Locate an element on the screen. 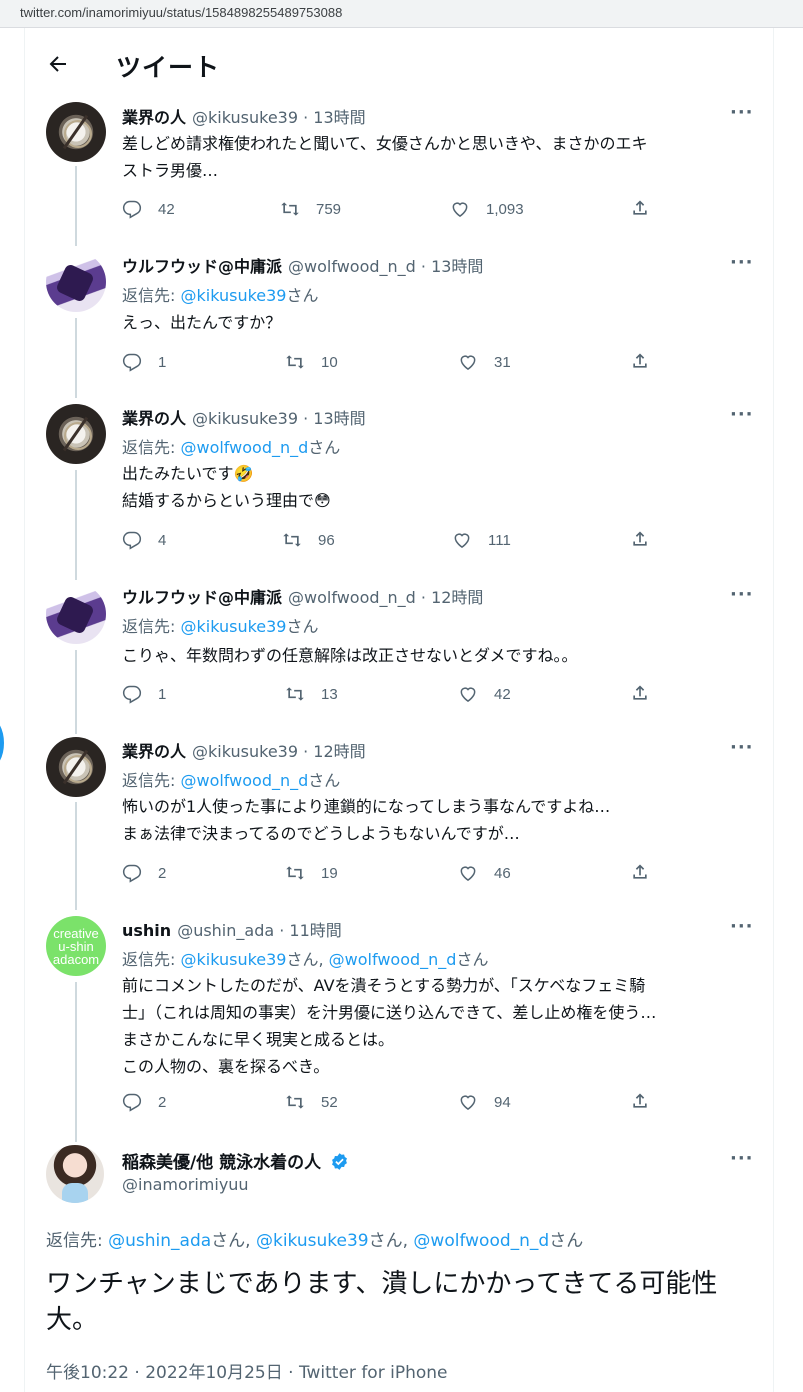  tweet-text: こりゃ、年数問わずの任意解除は改正させないとダメですね。。 is located at coordinates (442, 655).